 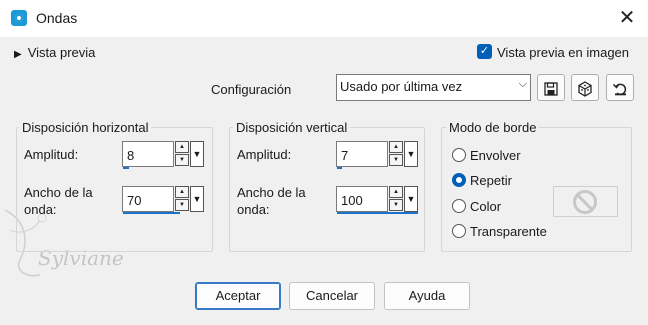 I want to click on radio-transparente-label: Transparente, so click(x=508, y=231).